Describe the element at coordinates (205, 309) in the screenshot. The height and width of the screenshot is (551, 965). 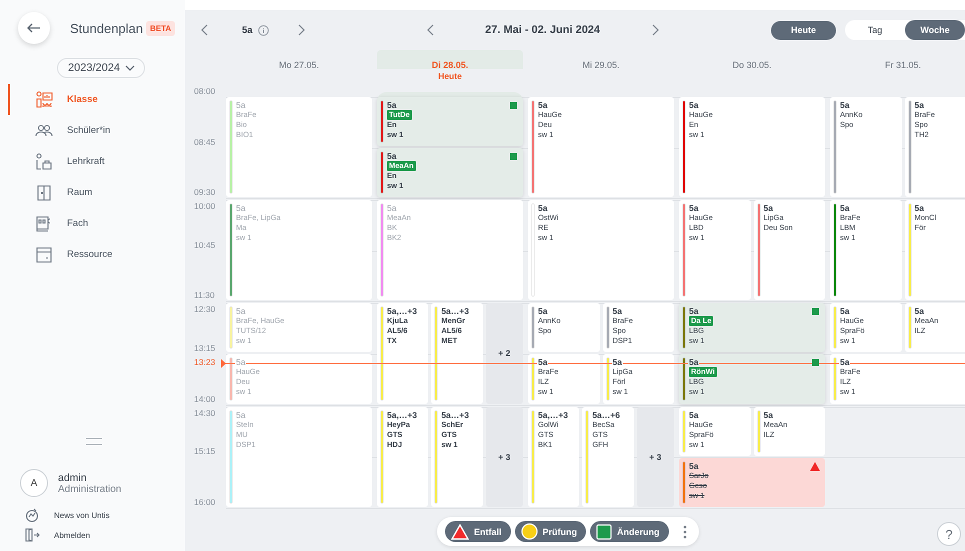
I see `time-label: 12:30` at that location.